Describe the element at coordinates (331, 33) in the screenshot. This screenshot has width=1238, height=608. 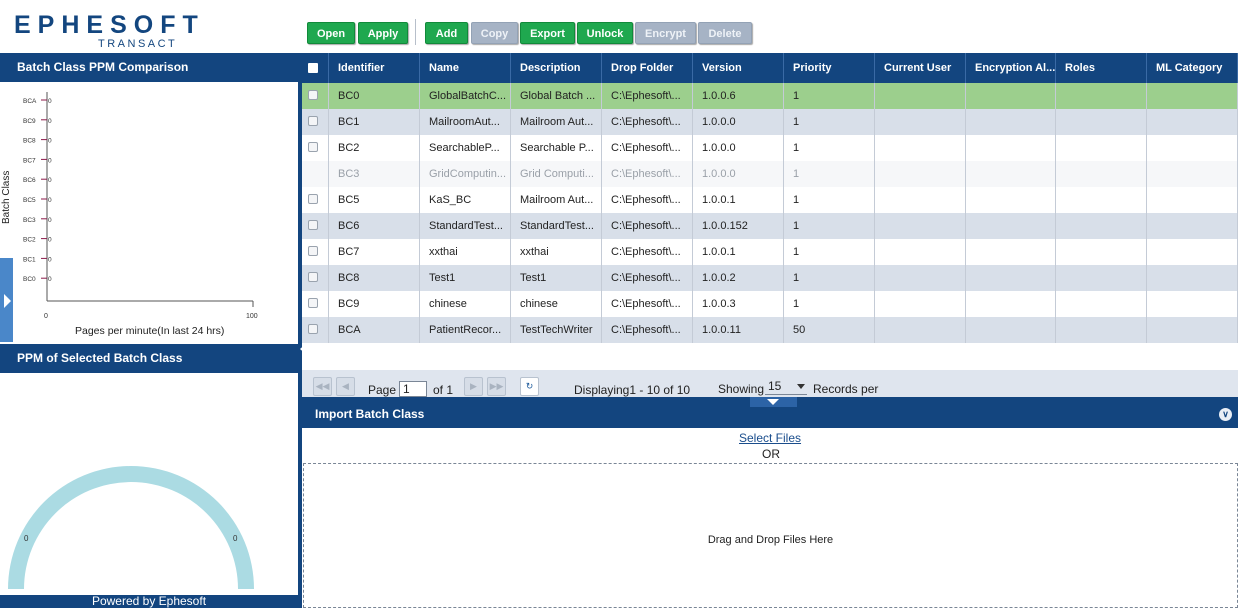
I see `open-button: Open` at that location.